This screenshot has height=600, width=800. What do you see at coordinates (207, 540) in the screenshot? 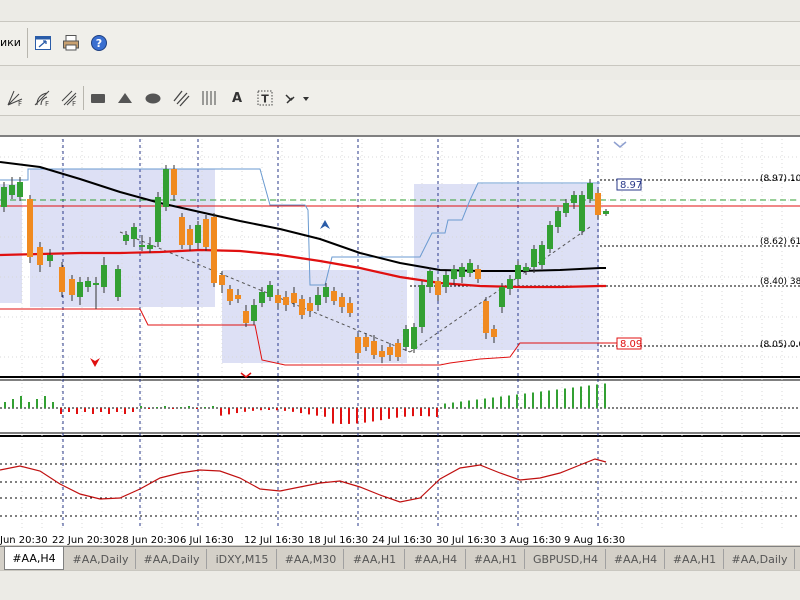
I see `x-tick-label: 6 Jul 16:30` at bounding box center [207, 540].